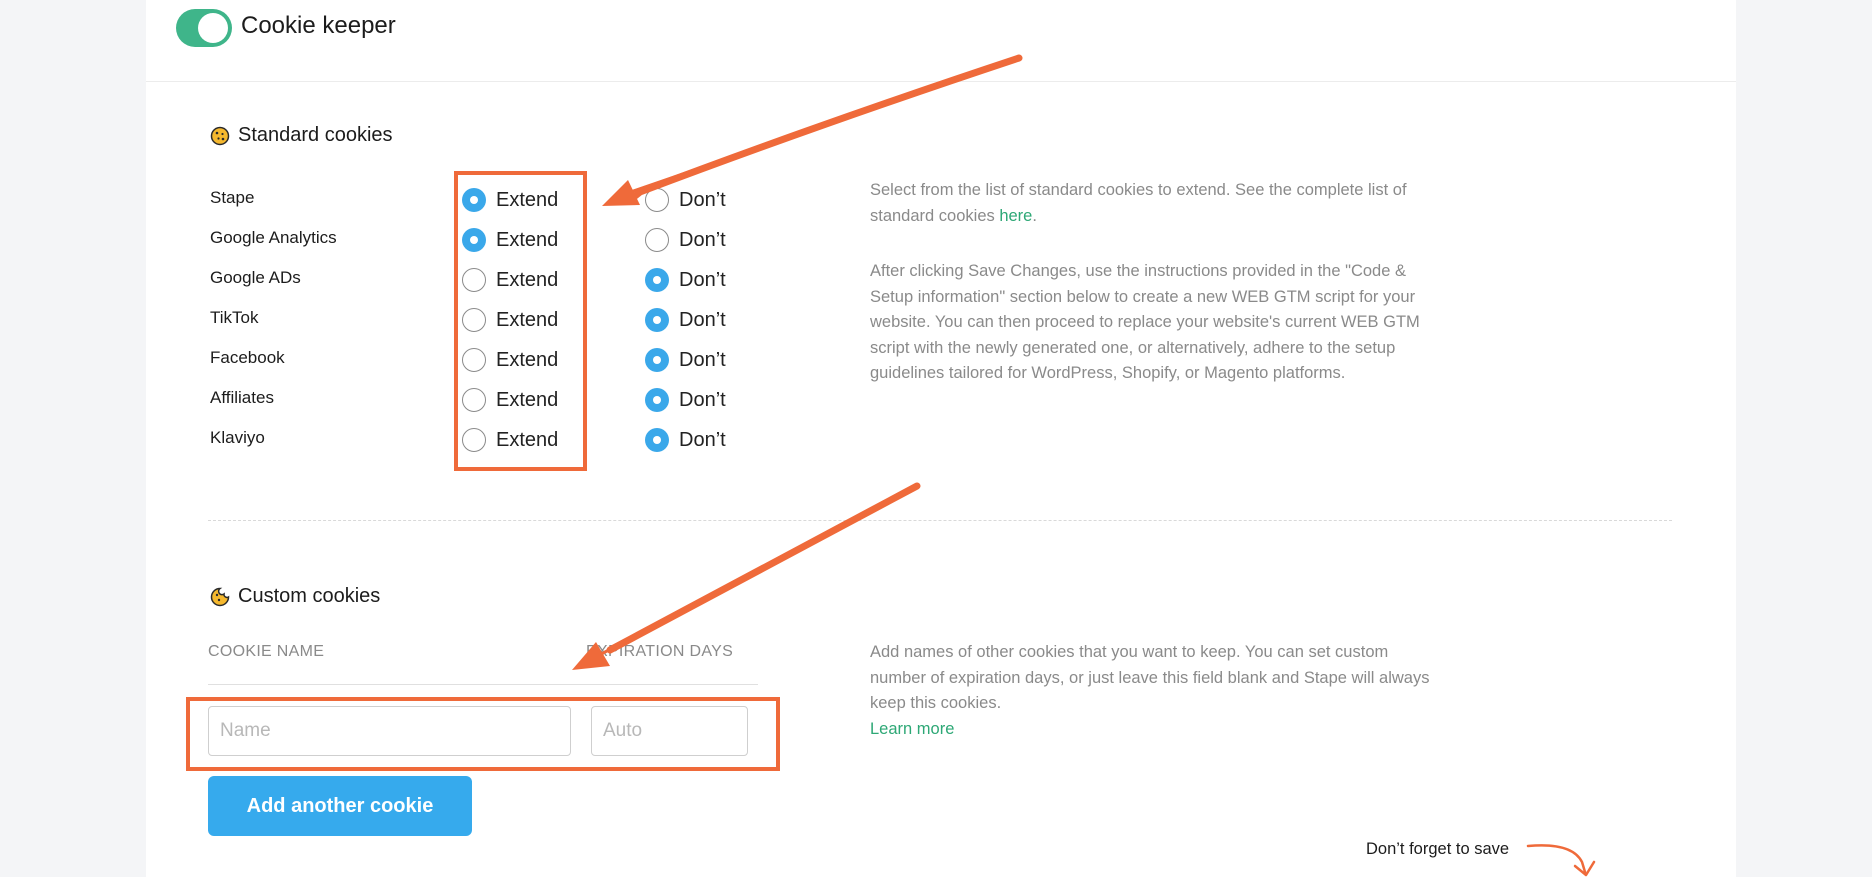 The image size is (1872, 877). Describe the element at coordinates (232, 197) in the screenshot. I see `cookie-row-label: Stape` at that location.